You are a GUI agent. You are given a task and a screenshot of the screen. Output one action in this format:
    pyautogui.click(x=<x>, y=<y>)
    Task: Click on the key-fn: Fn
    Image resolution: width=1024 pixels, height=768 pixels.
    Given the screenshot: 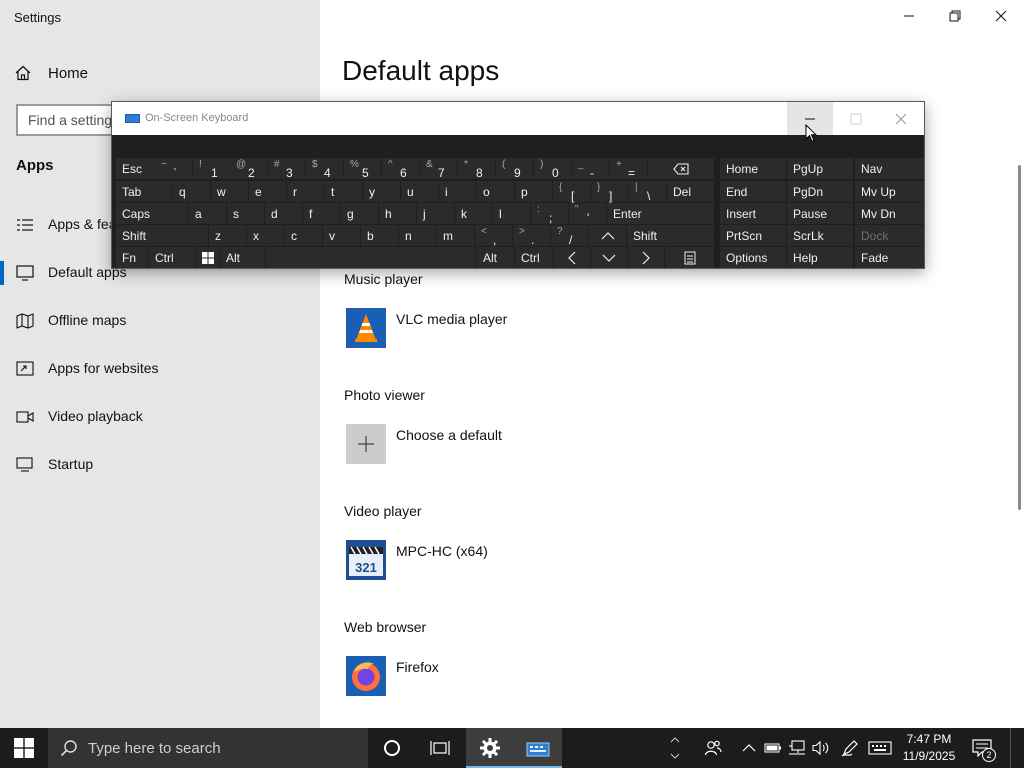 What is the action you would take?
    pyautogui.click(x=132, y=257)
    